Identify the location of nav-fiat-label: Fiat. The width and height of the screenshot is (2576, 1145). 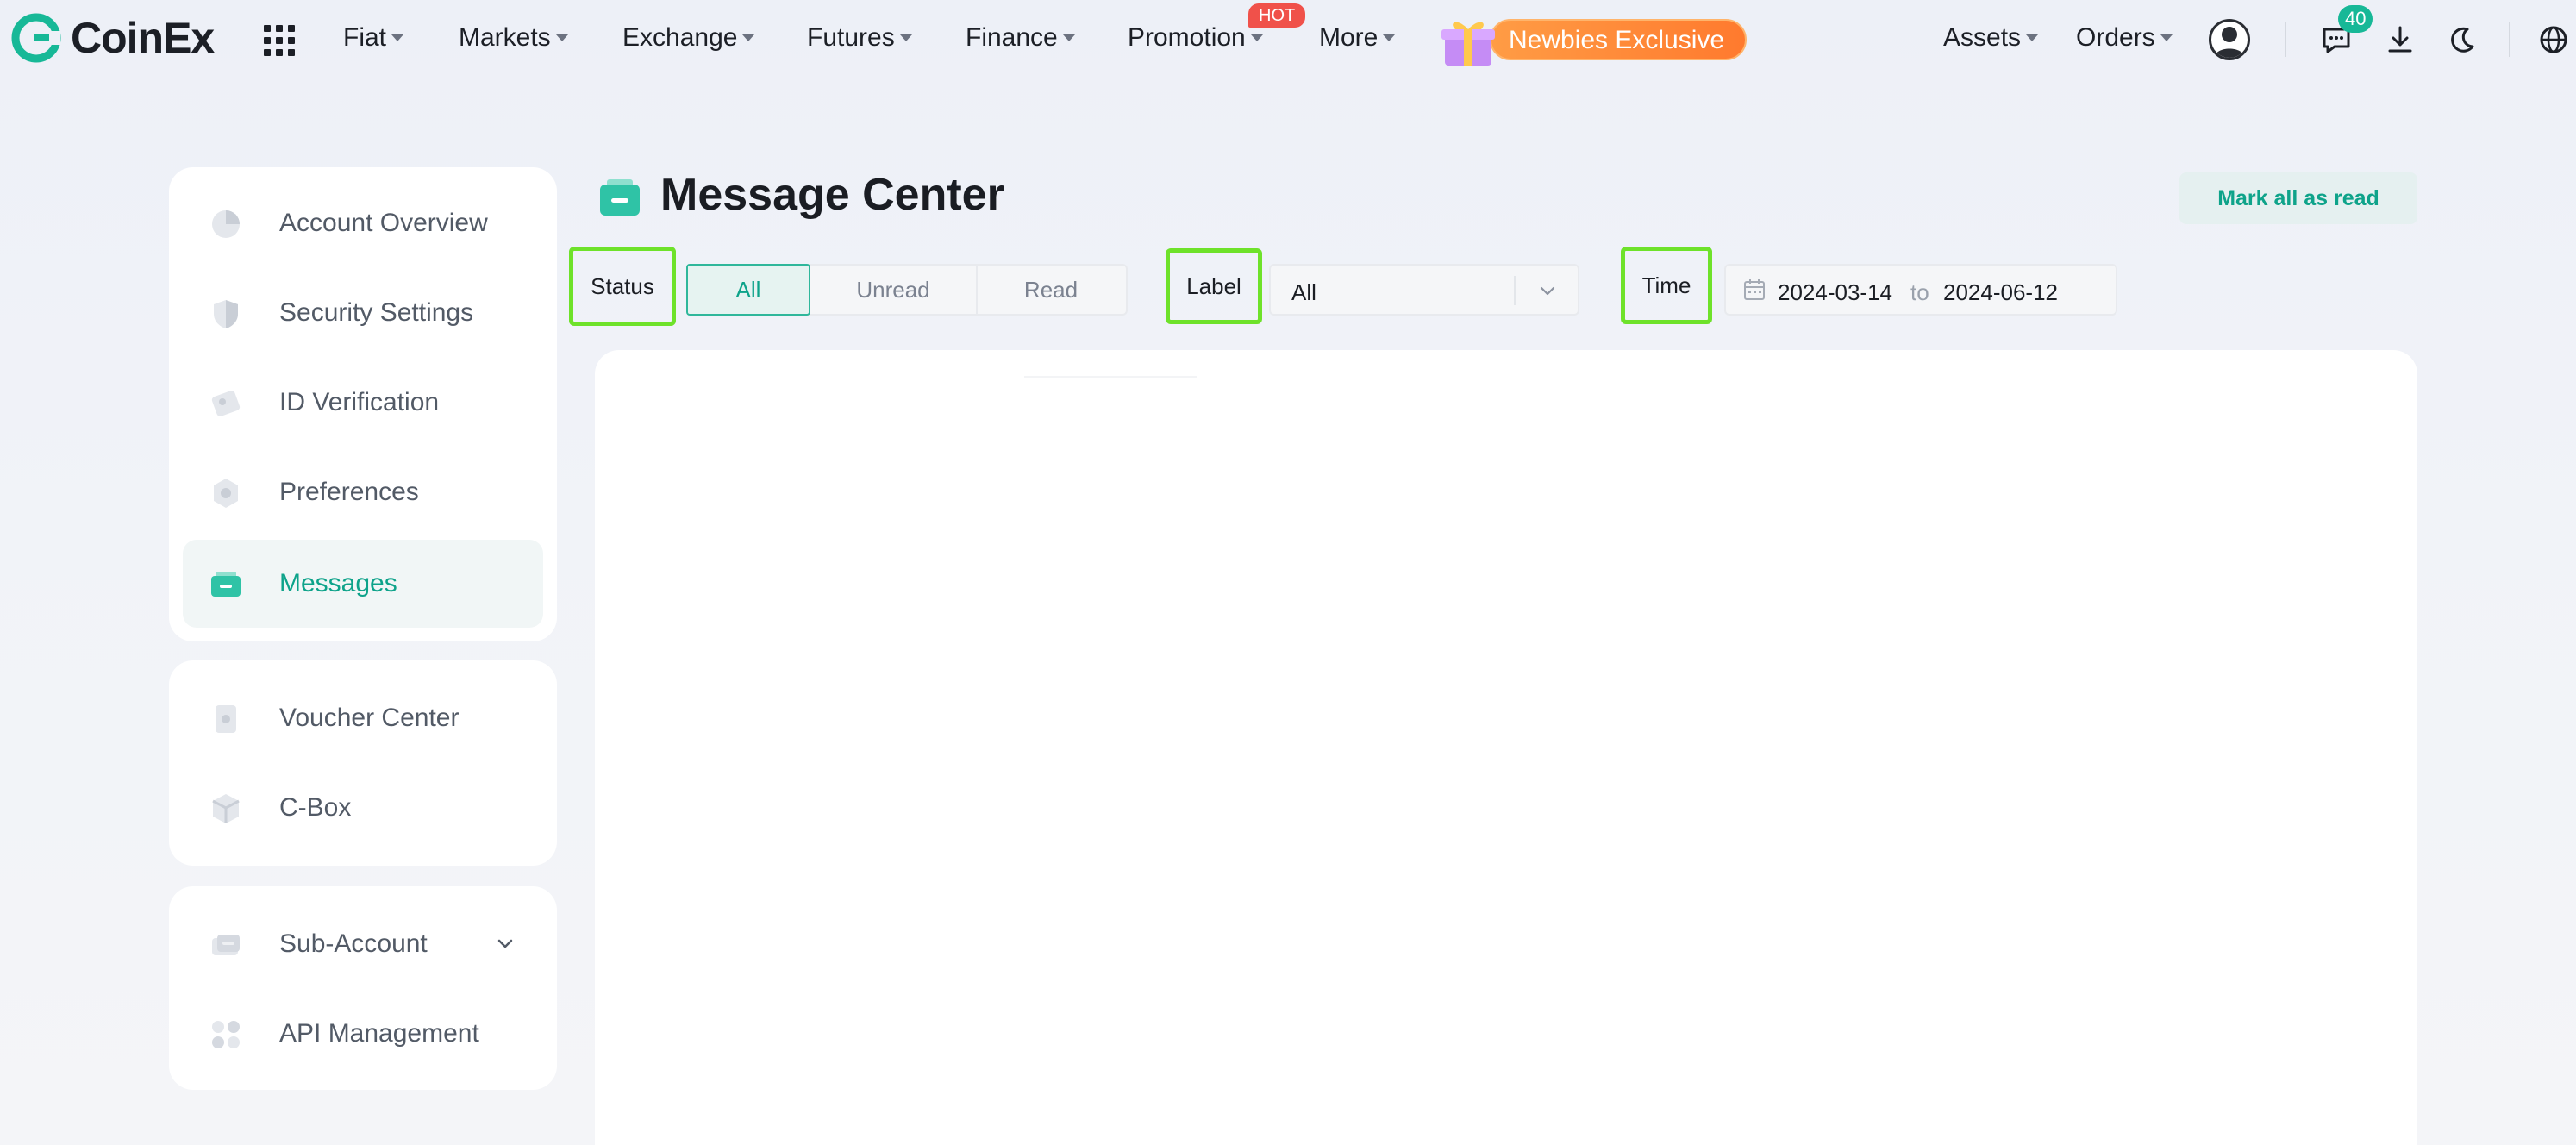
(365, 37).